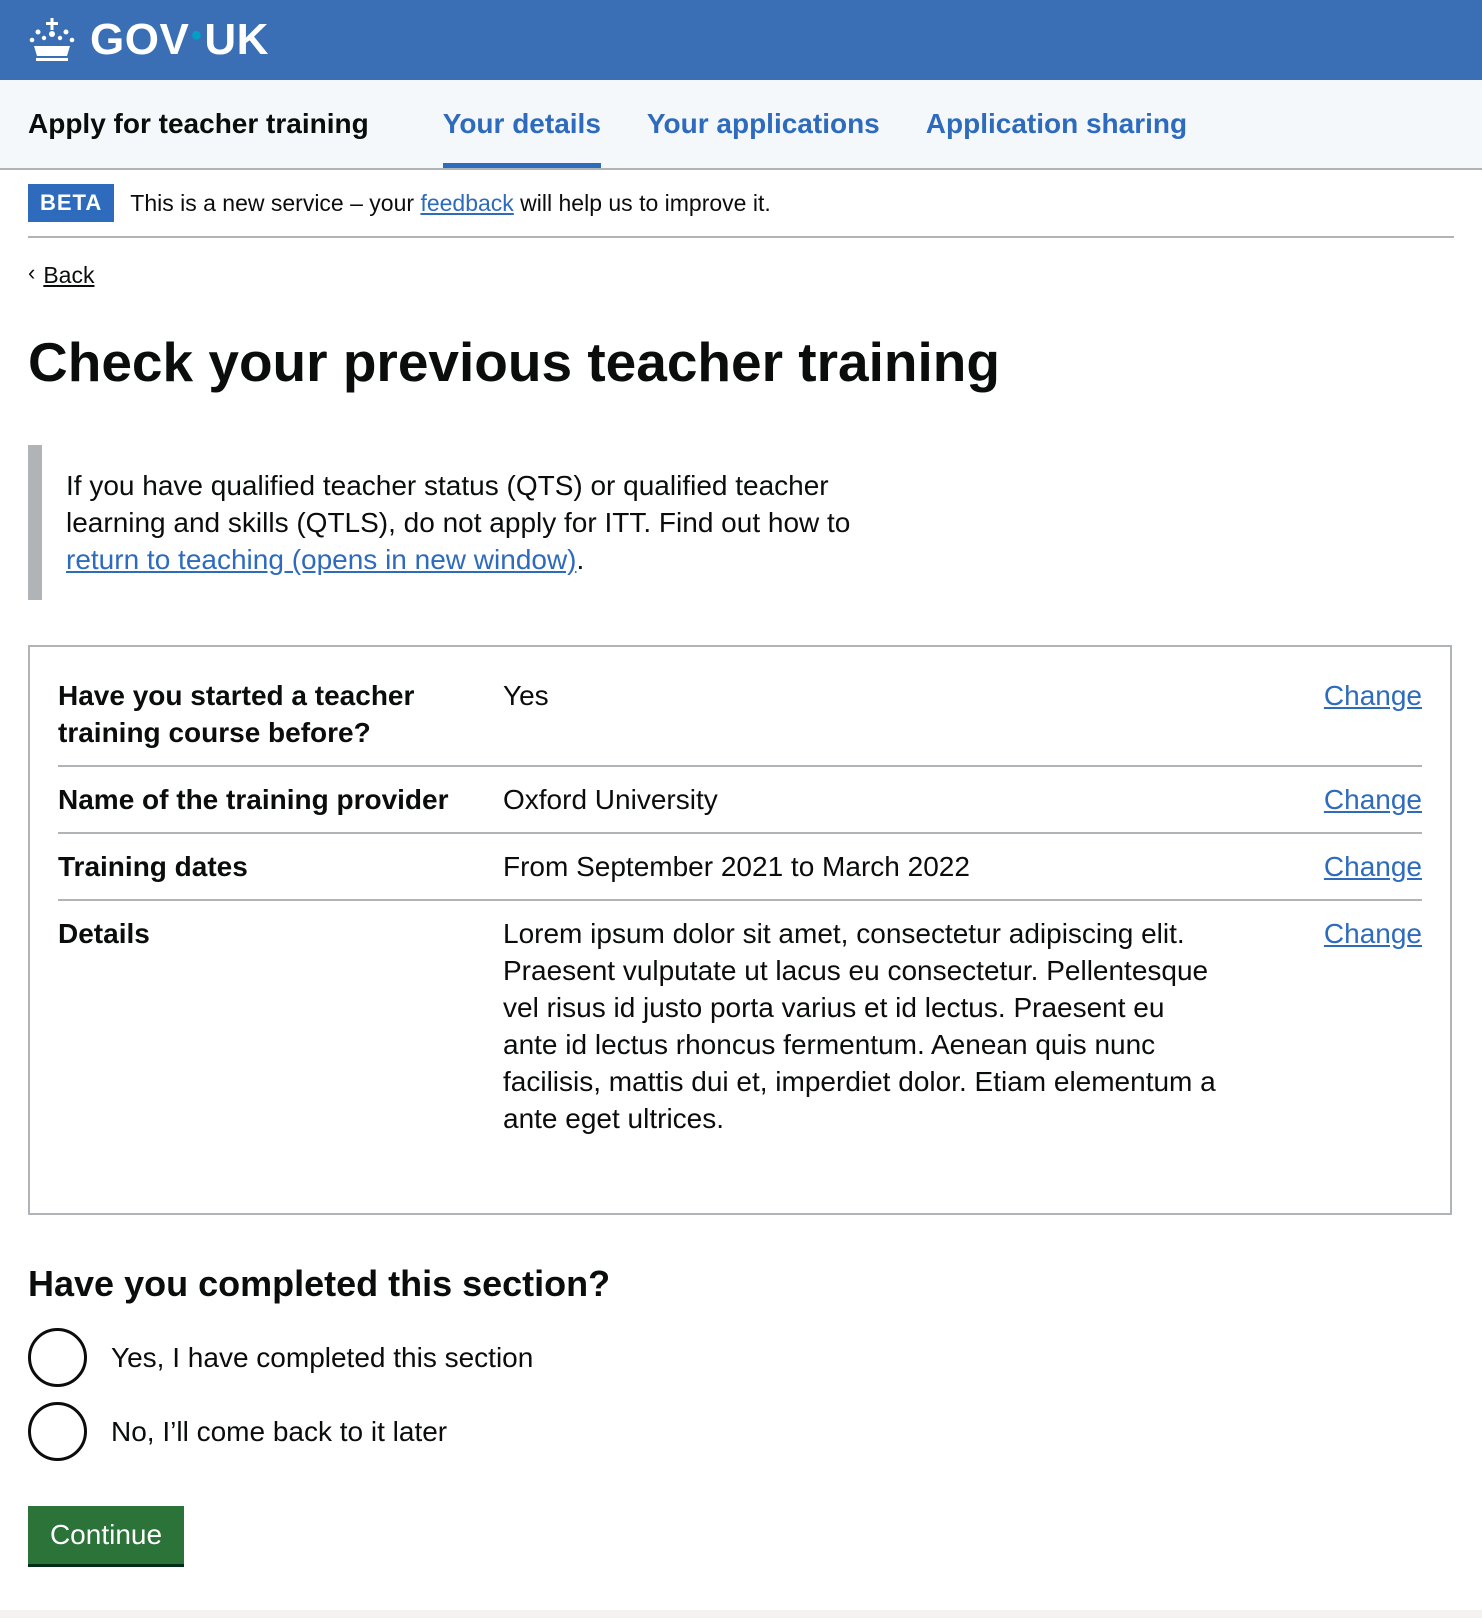  What do you see at coordinates (71, 203) in the screenshot?
I see `beta-tag: BETA` at bounding box center [71, 203].